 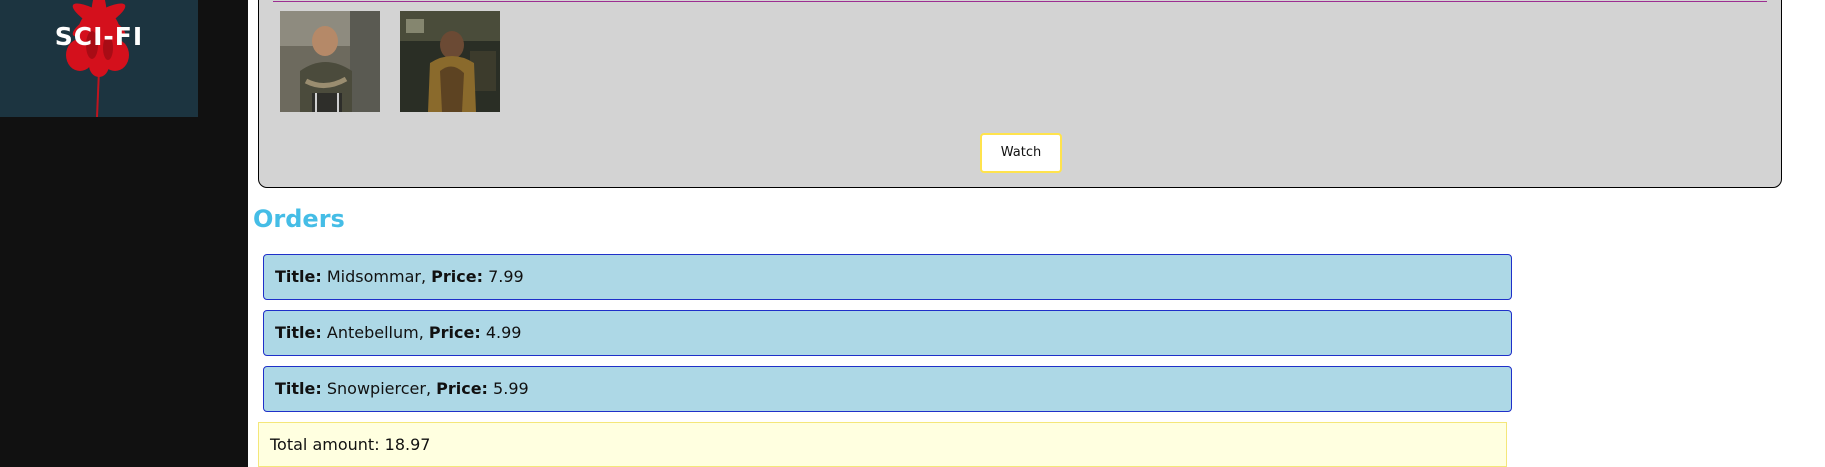 What do you see at coordinates (376, 388) in the screenshot?
I see `order-title: Snowpiercer` at bounding box center [376, 388].